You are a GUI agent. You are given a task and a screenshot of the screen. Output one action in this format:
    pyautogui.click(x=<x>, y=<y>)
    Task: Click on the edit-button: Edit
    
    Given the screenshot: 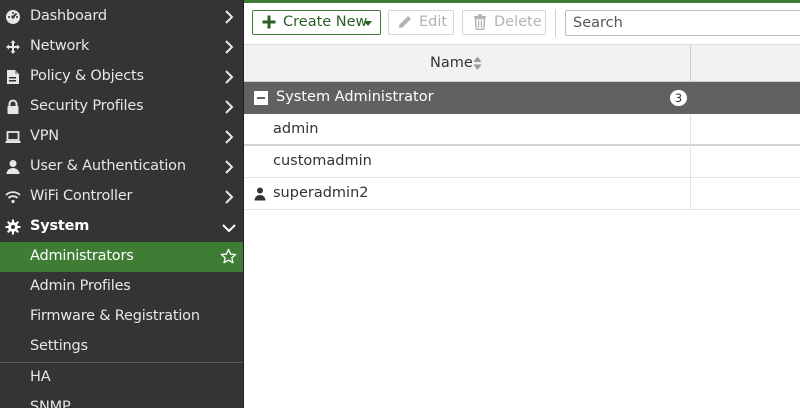 What is the action you would take?
    pyautogui.click(x=421, y=22)
    